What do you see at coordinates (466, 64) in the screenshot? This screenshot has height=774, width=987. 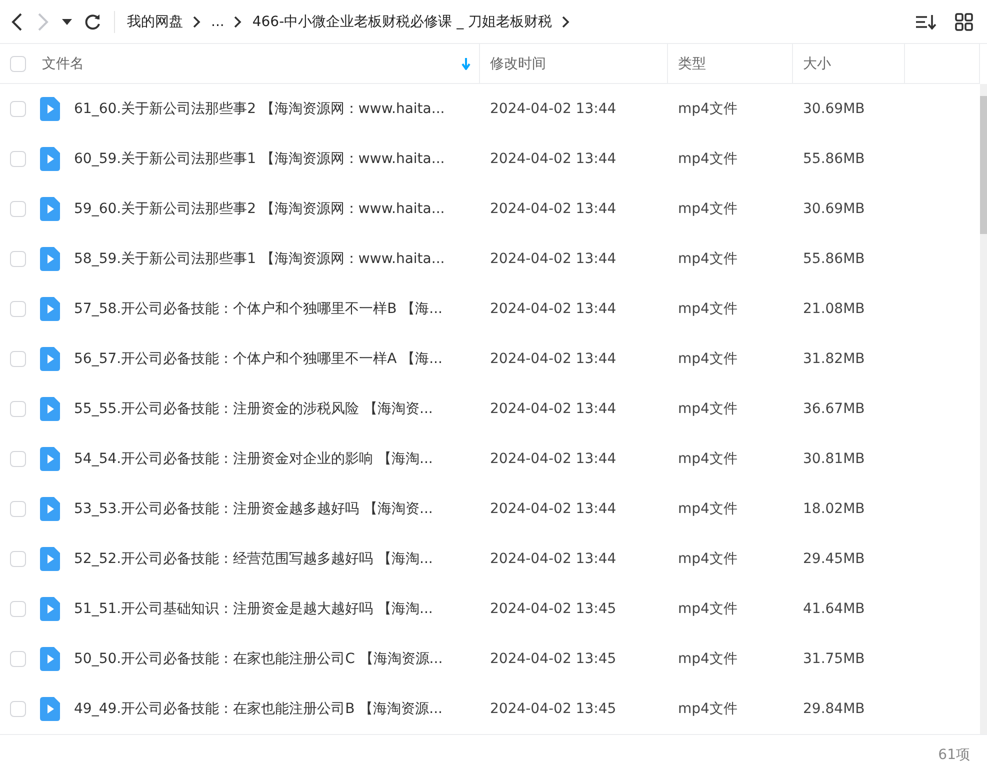 I see `sort-arrow-icon` at bounding box center [466, 64].